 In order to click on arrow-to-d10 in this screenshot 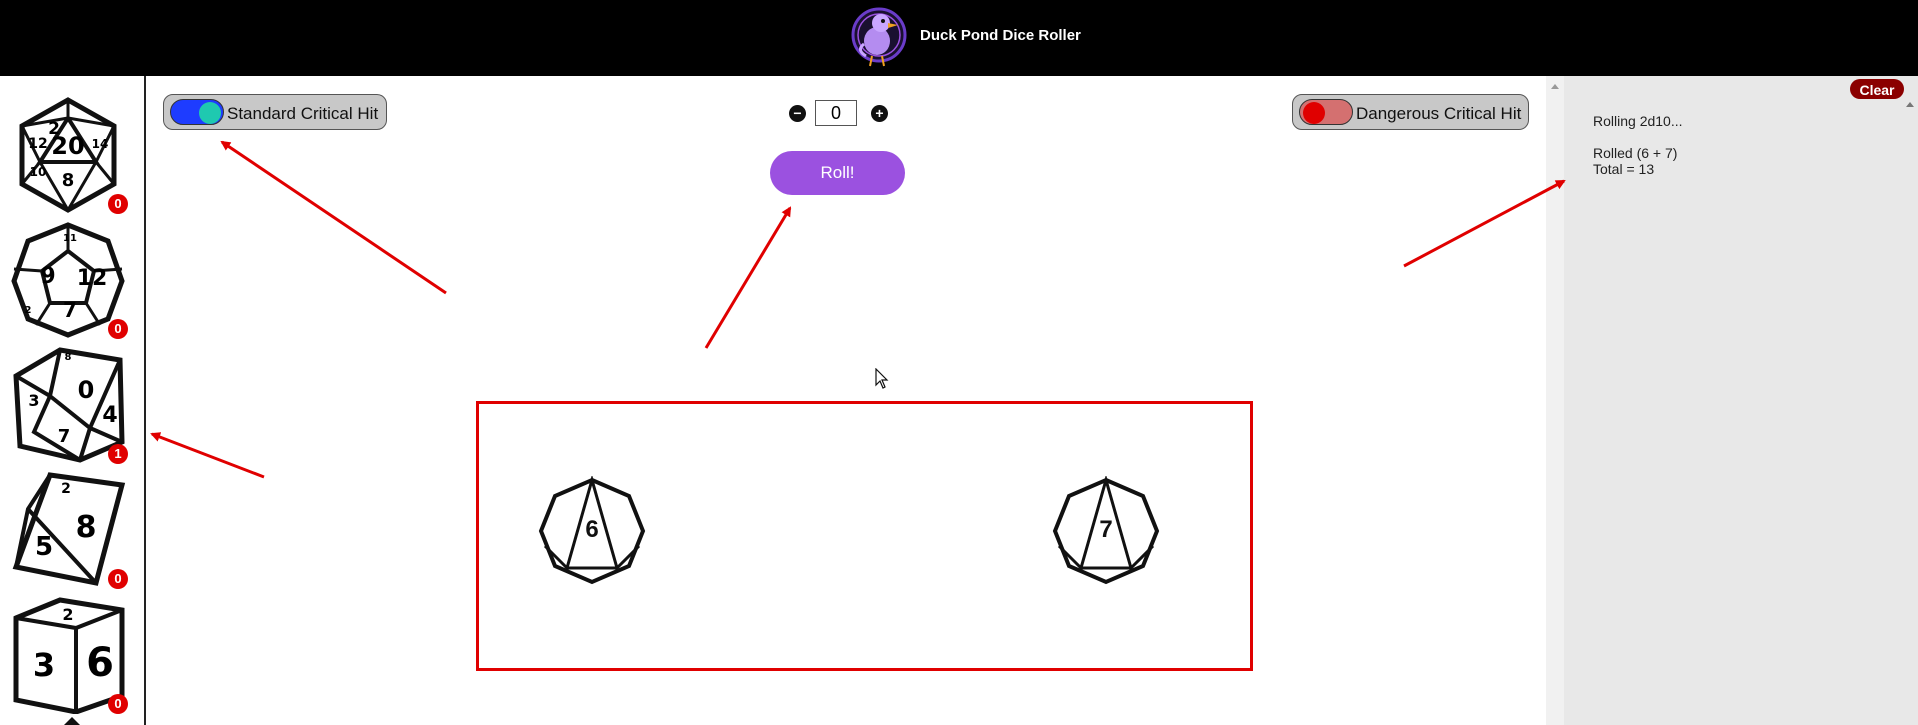, I will do `click(207, 455)`.